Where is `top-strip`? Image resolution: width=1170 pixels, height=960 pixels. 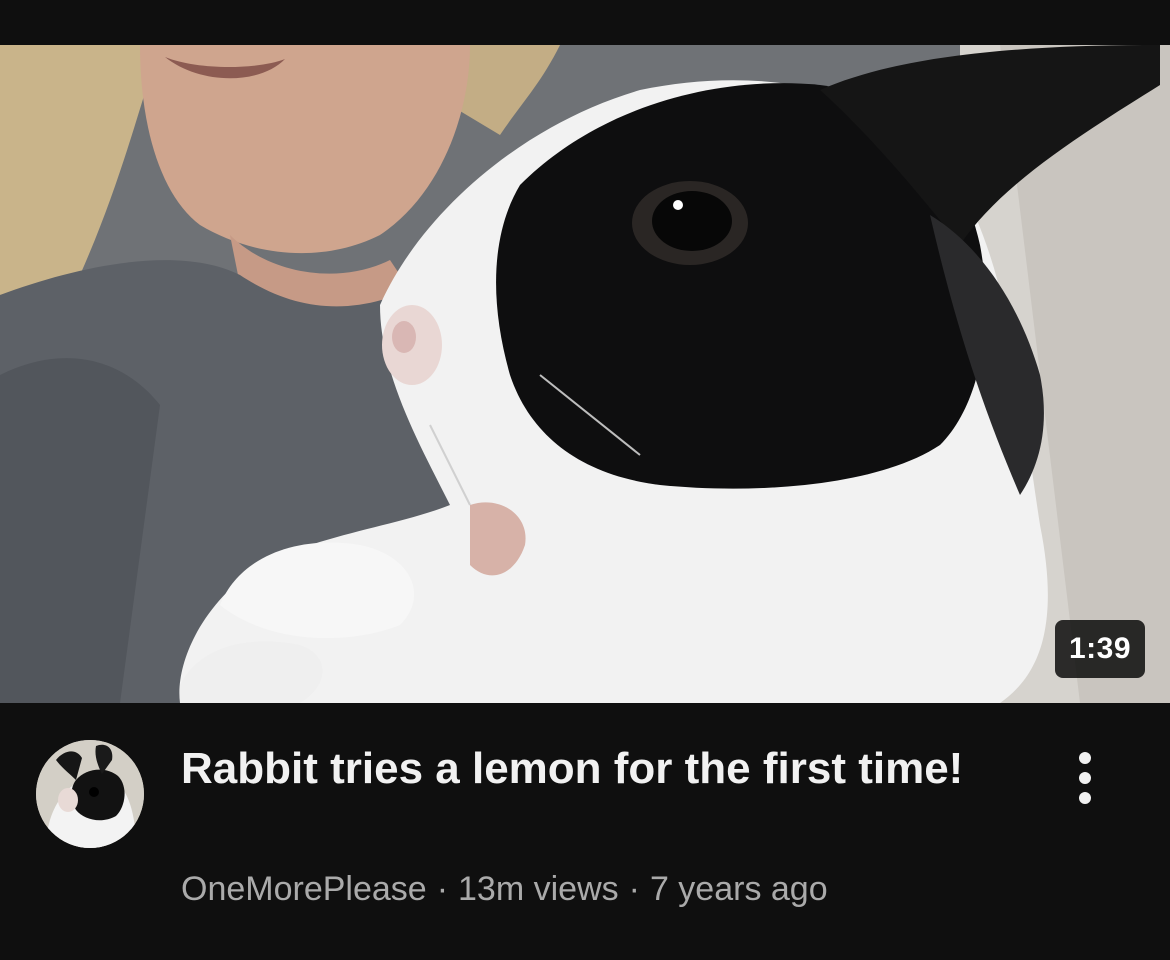 top-strip is located at coordinates (585, 22).